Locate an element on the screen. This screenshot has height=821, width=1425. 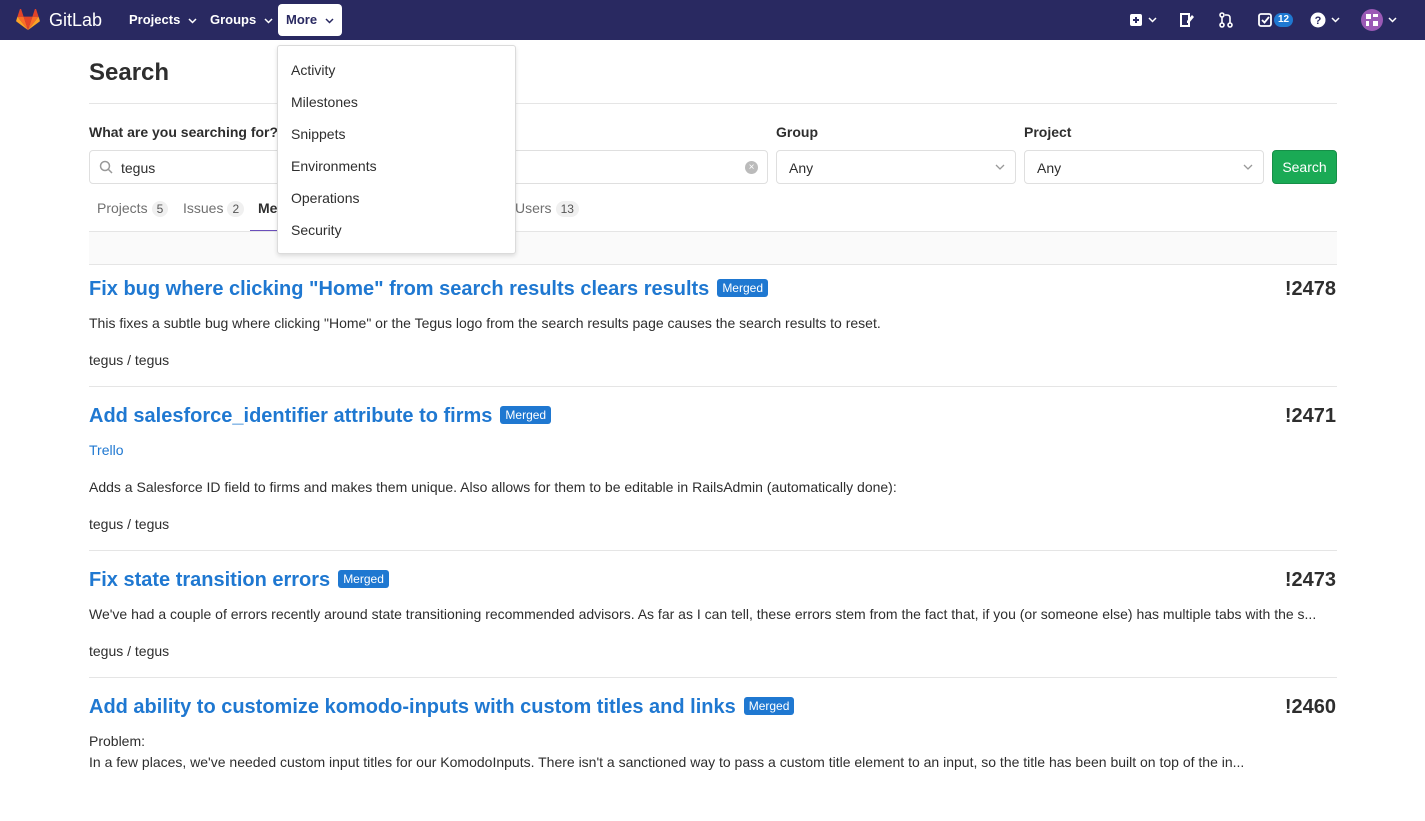
nav-projects-dropdown: Projects is located at coordinates (163, 20).